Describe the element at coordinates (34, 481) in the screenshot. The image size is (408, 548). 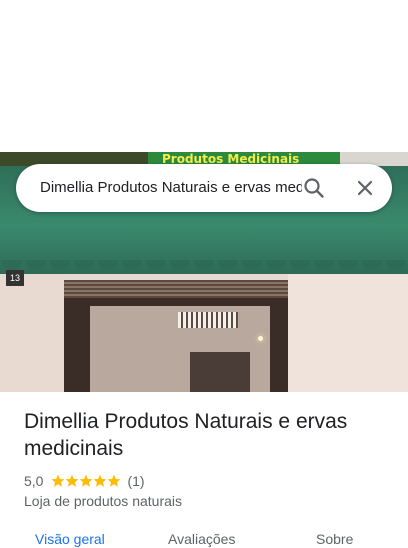
I see `rating-value: 5,0` at that location.